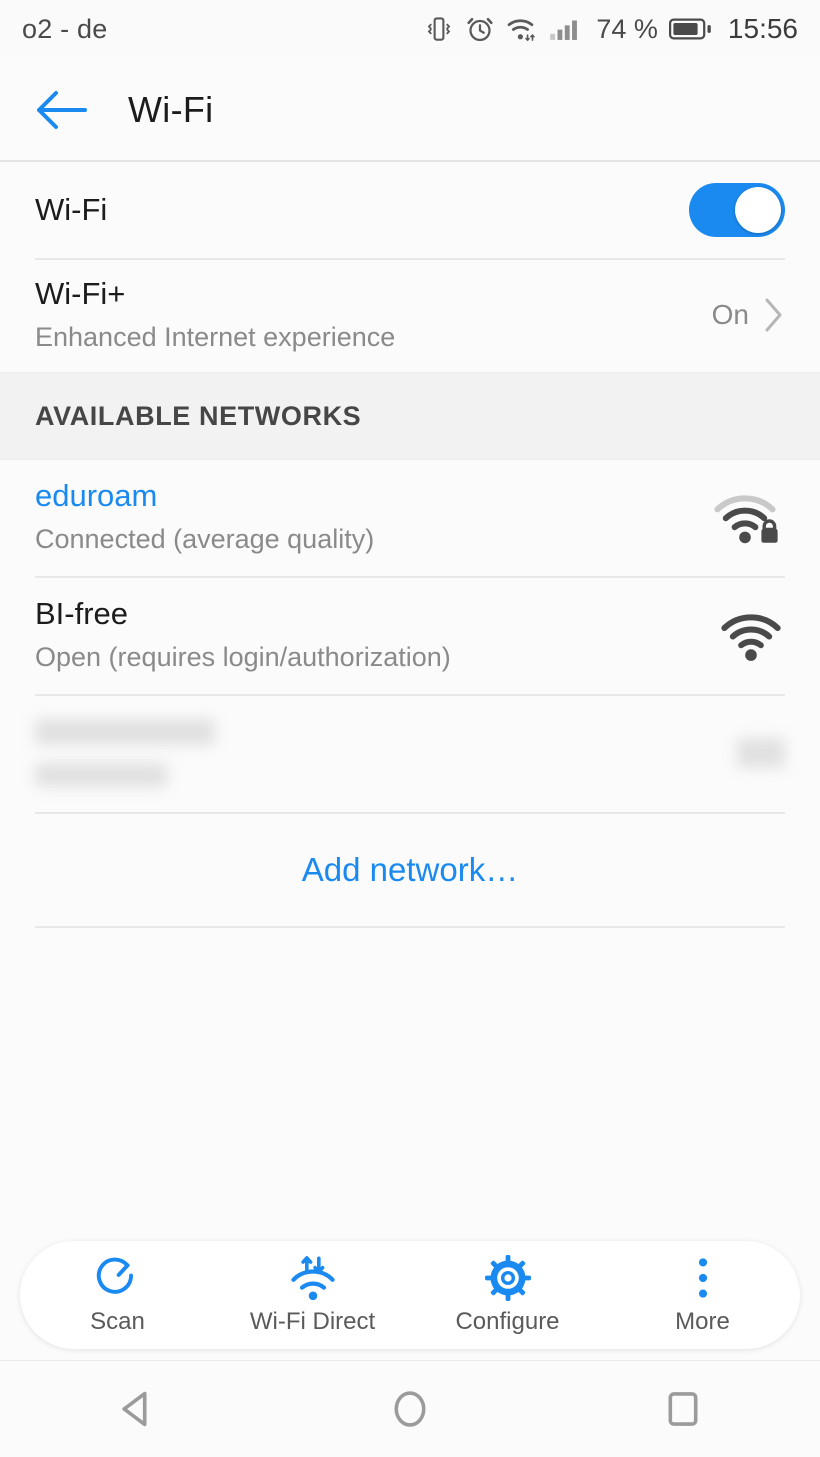  Describe the element at coordinates (751, 637) in the screenshot. I see `wifi-signal-icon` at that location.